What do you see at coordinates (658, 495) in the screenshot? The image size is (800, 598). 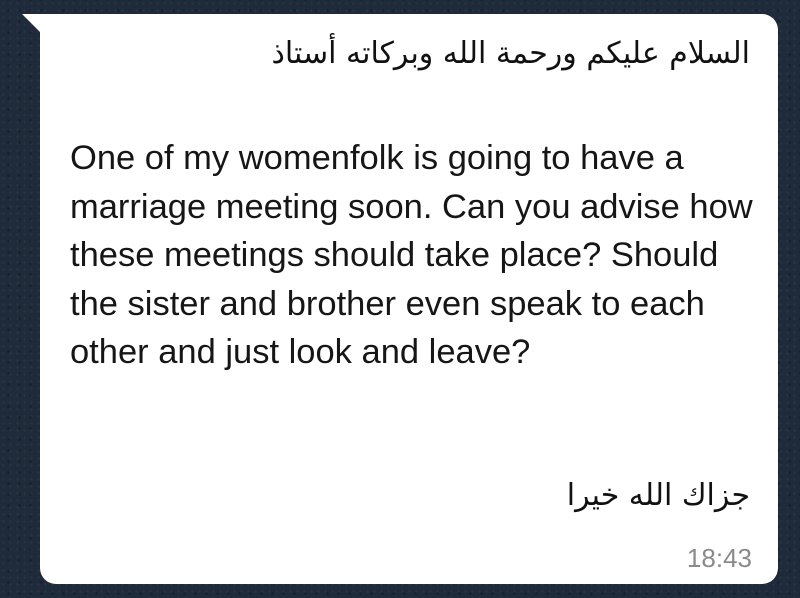 I see `message-closing: جزاك الله خيرا` at bounding box center [658, 495].